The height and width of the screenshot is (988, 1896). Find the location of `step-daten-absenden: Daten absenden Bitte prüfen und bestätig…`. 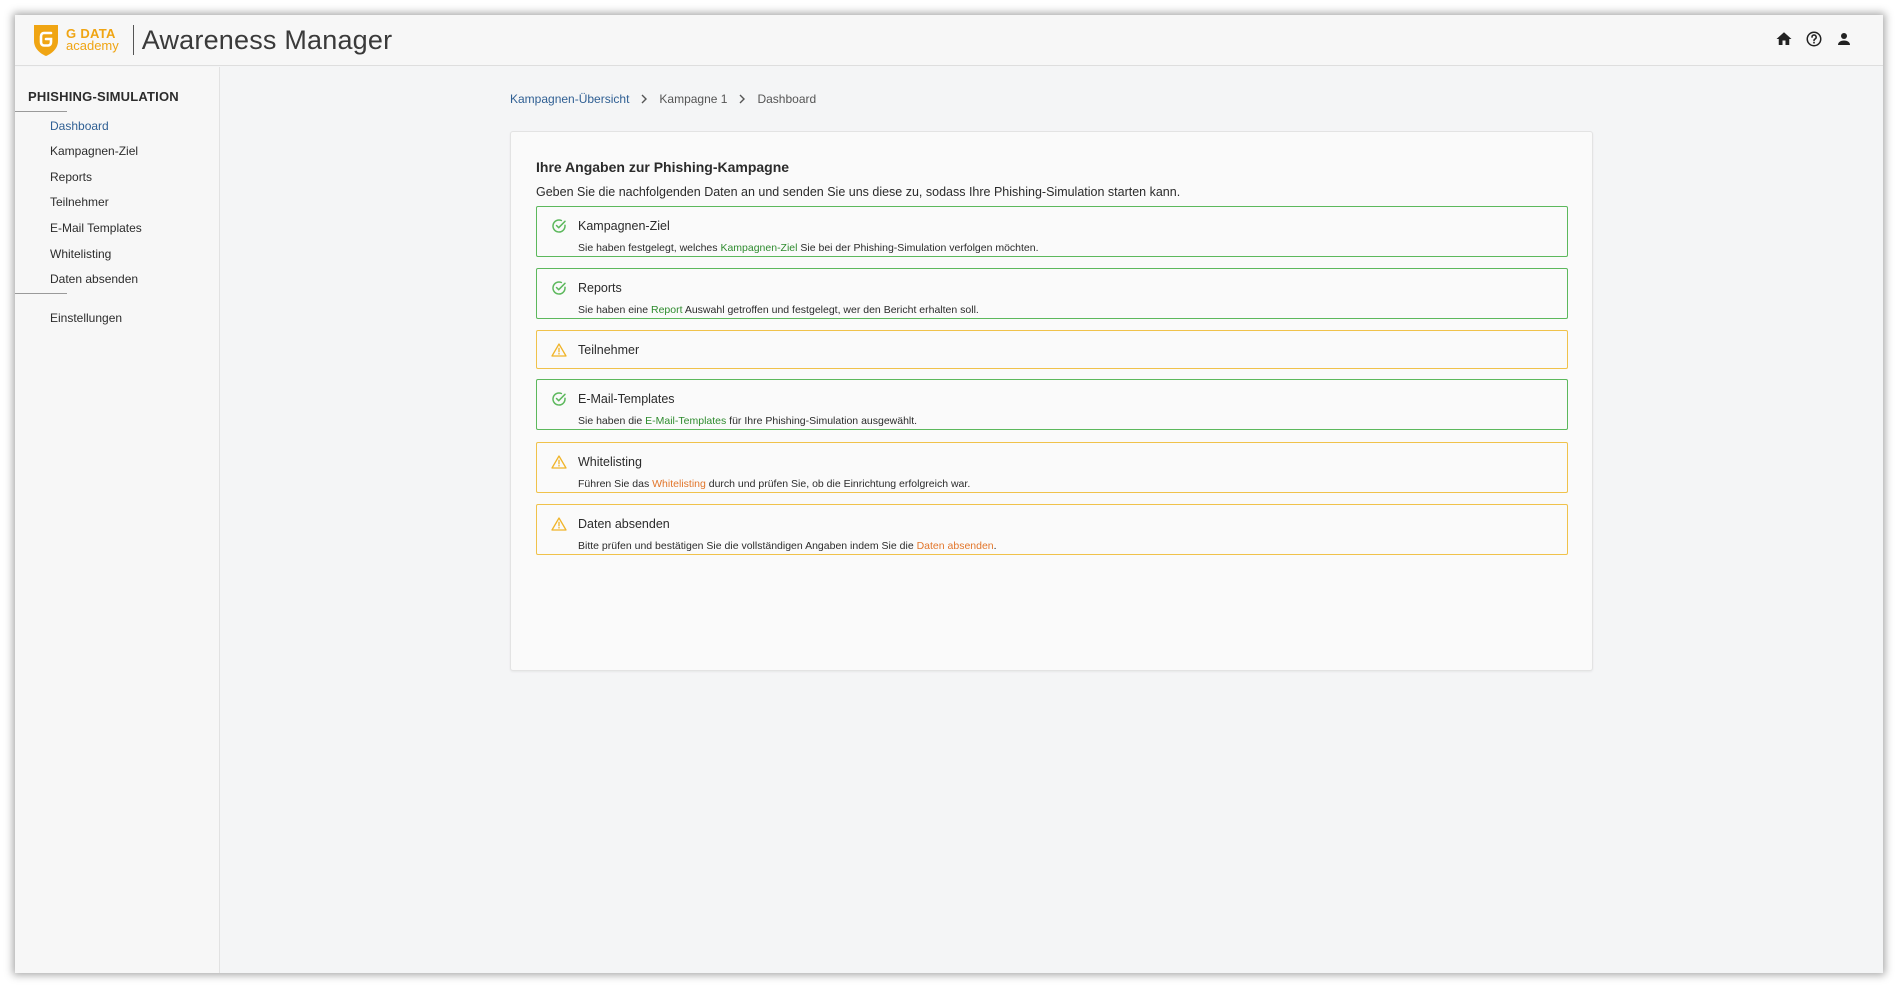

step-daten-absenden: Daten absenden Bitte prüfen und bestätig… is located at coordinates (1052, 529).